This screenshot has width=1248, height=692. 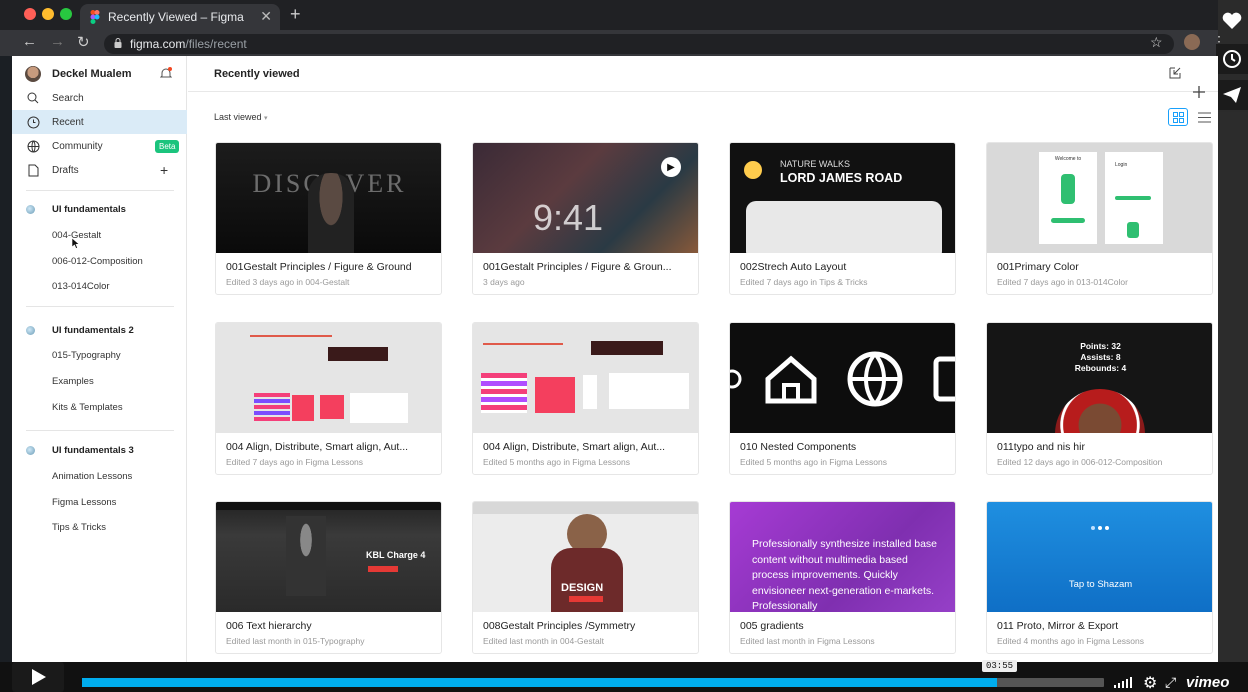 What do you see at coordinates (48, 14) in the screenshot?
I see `minimize-window-button` at bounding box center [48, 14].